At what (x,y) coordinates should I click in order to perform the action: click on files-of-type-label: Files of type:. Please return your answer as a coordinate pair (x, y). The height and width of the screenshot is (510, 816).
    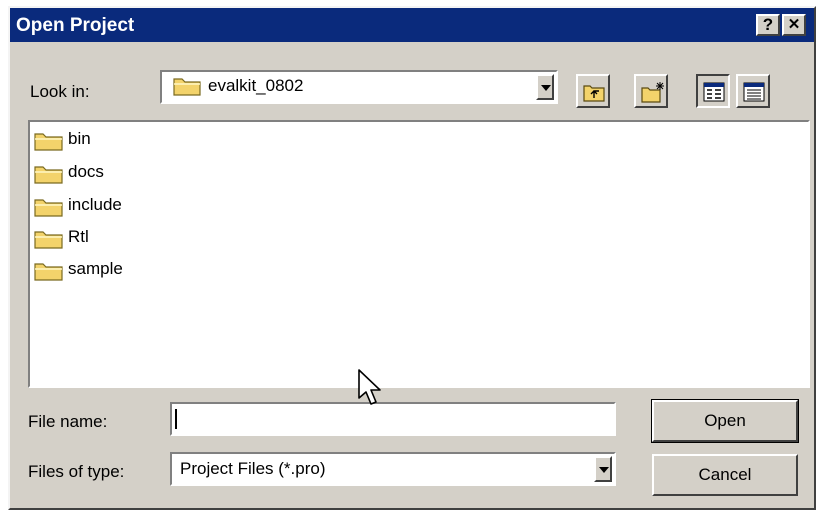
    Looking at the image, I should click on (76, 471).